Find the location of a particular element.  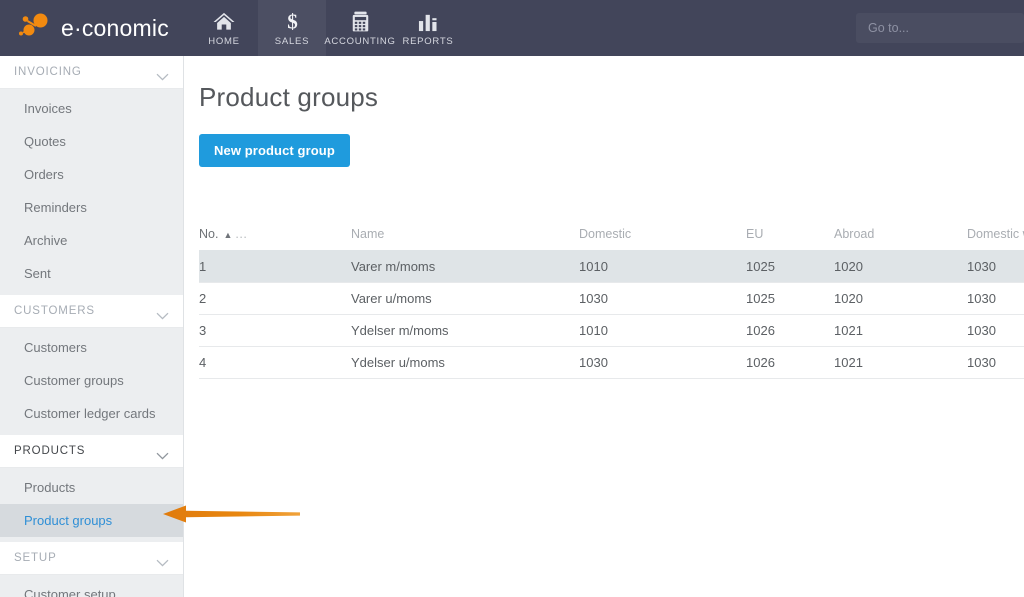

sidebar-item-label: Customer ledger cards is located at coordinates (90, 413).